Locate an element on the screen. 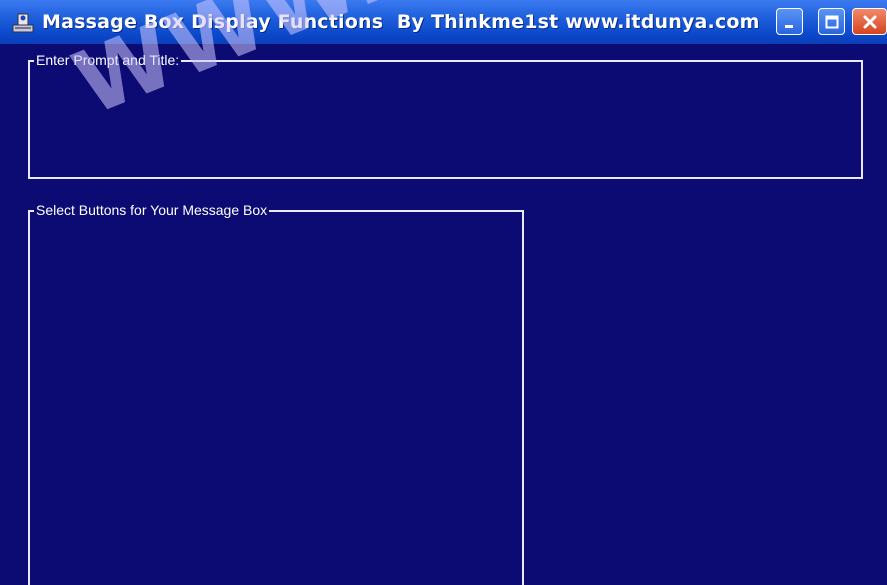 This screenshot has width=887, height=585. maximize-icon is located at coordinates (832, 22).